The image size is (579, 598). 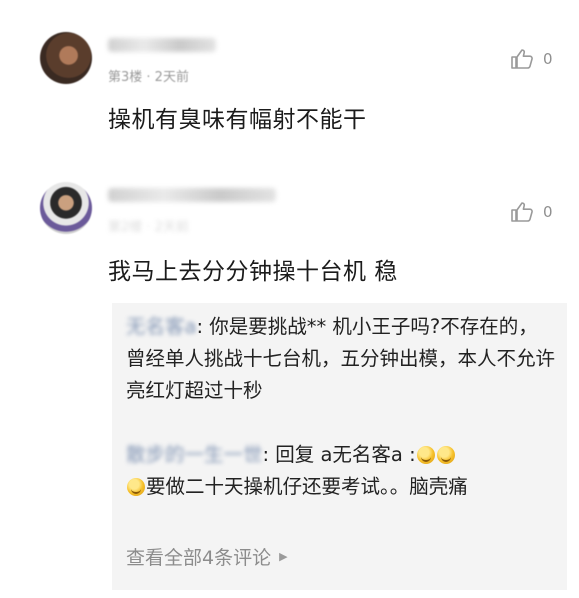 What do you see at coordinates (199, 558) in the screenshot?
I see `view-all-label: 查看全部4条评论` at bounding box center [199, 558].